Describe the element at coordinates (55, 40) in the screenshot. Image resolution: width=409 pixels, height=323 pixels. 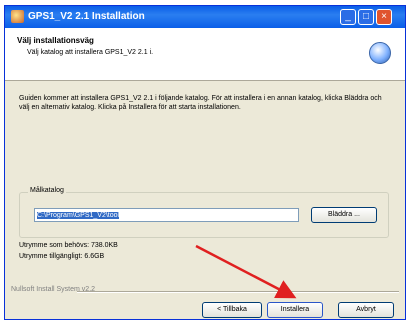
I see `header-title: Välj installationsväg` at that location.